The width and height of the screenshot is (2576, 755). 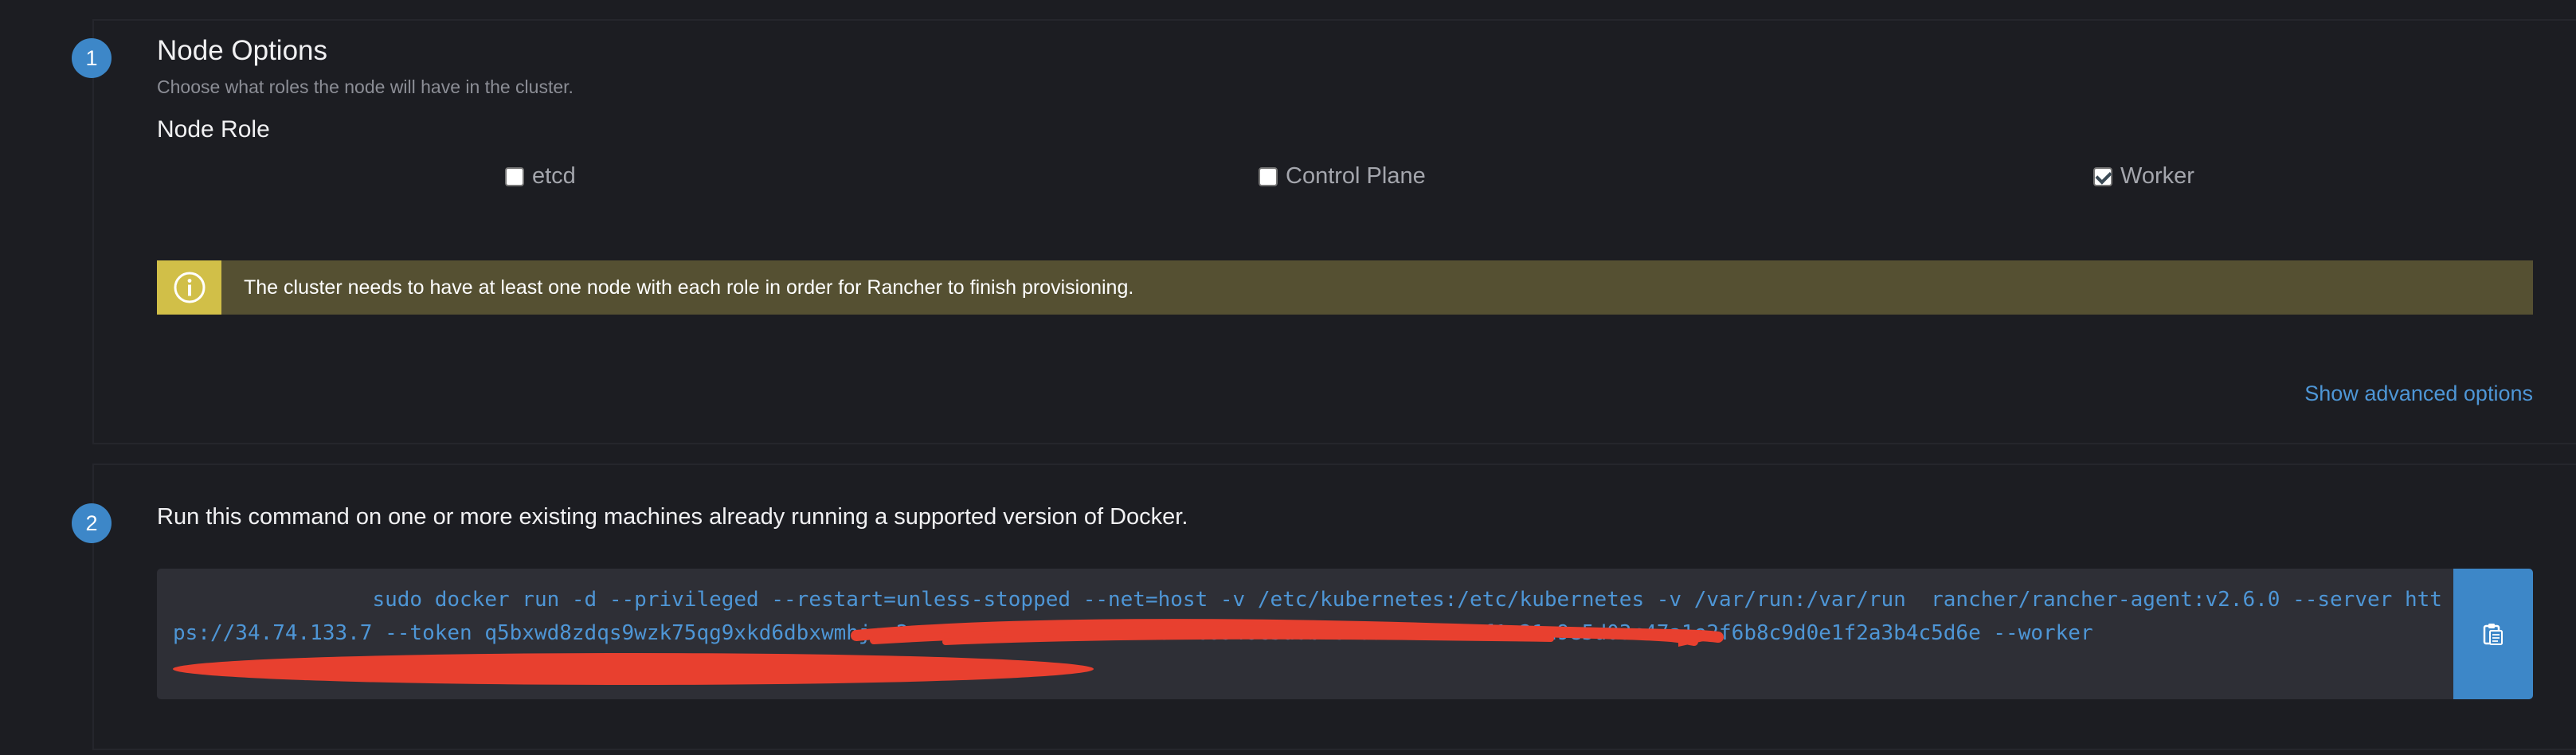 I want to click on role-option-control-plane: Control Plane, so click(x=1342, y=177).